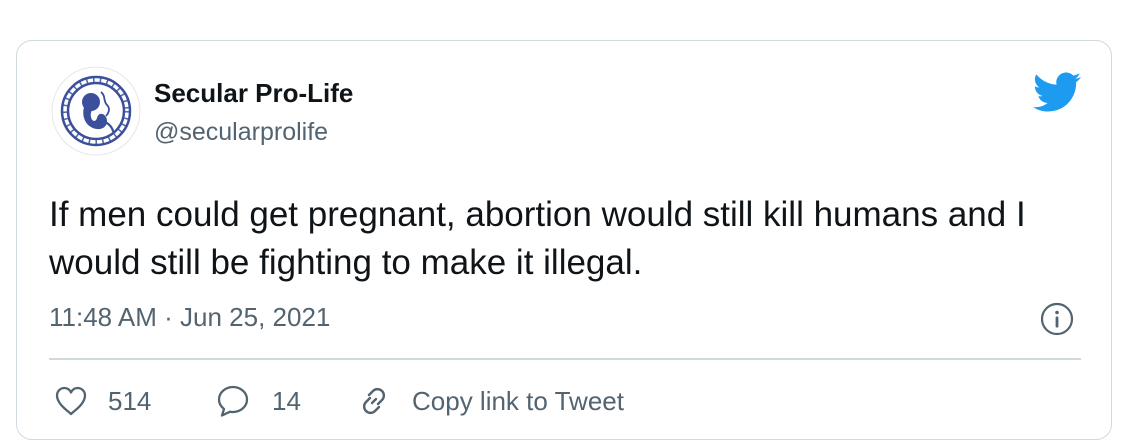  Describe the element at coordinates (96, 111) in the screenshot. I see `avatar` at that location.